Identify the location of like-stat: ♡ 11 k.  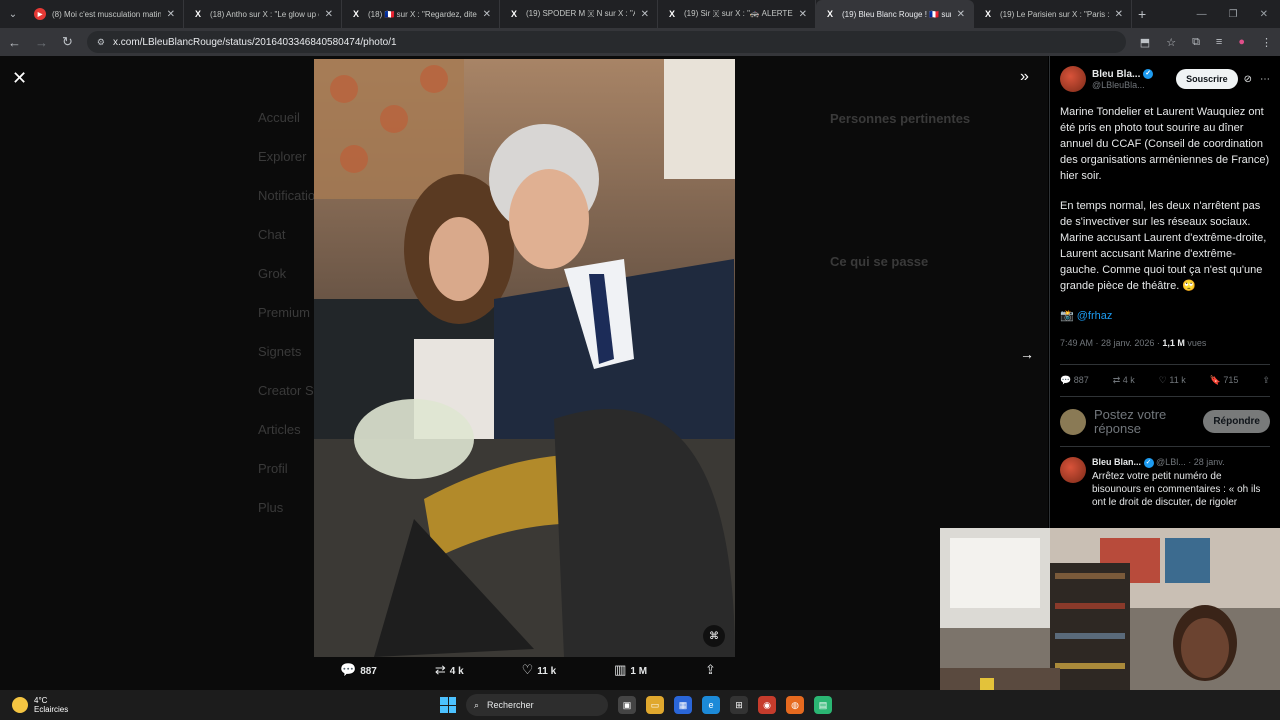
(1172, 380).